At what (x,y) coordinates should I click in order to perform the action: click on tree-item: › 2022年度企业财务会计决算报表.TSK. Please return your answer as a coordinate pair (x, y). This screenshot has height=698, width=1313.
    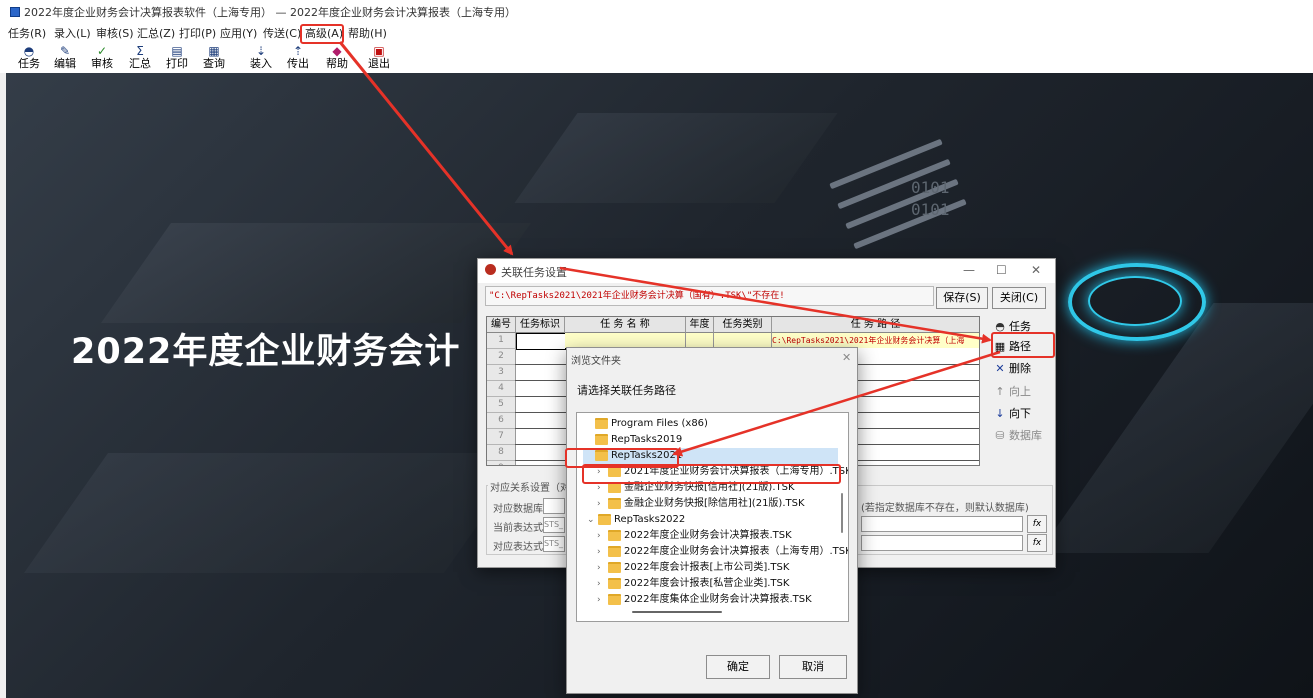
    Looking at the image, I should click on (694, 536).